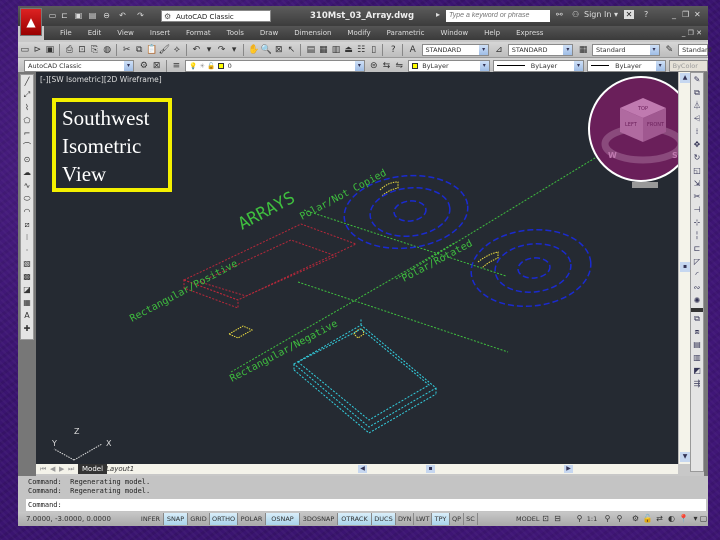  I want to click on menu-dimension: Dimension, so click(312, 33).